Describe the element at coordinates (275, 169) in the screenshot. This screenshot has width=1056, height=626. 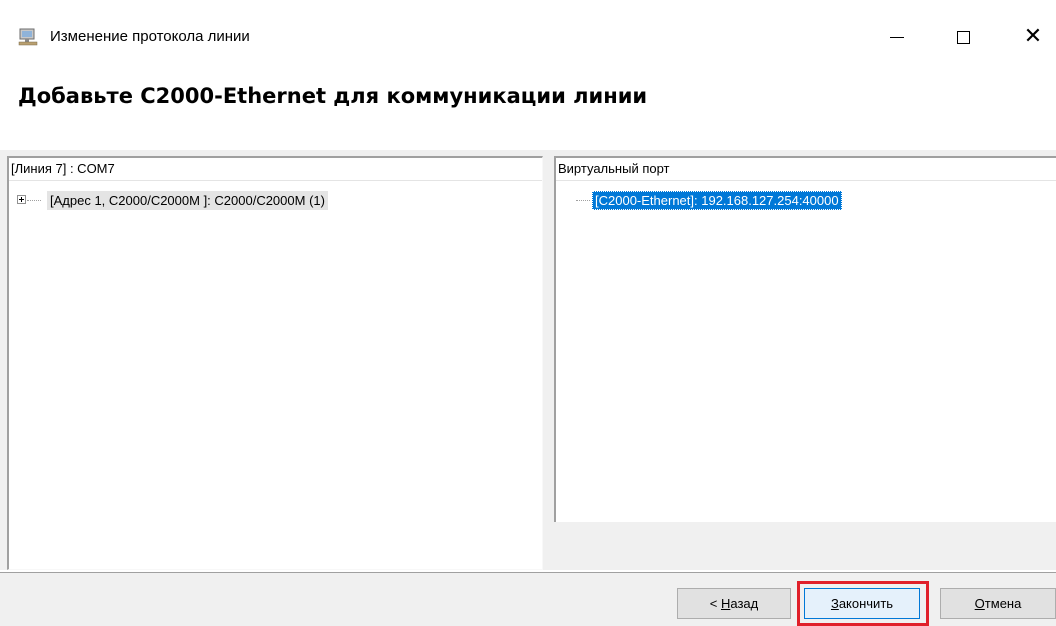
I see `line-panel-header: [Линия 7] : COM7` at that location.